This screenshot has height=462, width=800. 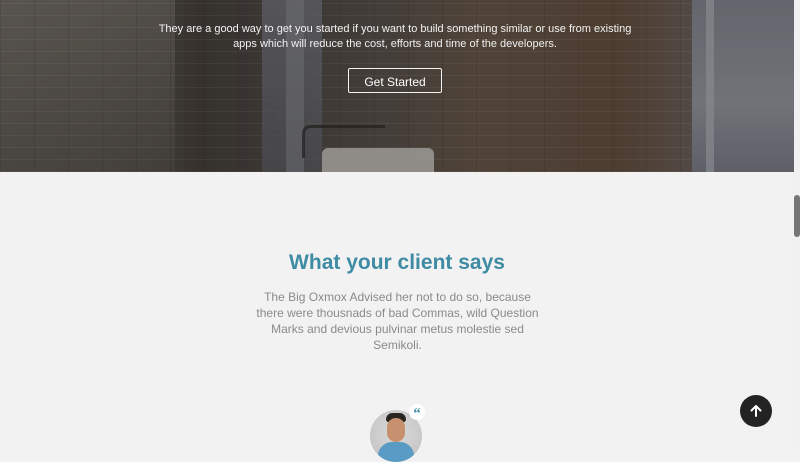 What do you see at coordinates (395, 80) in the screenshot?
I see `get-started-button: Get Started` at bounding box center [395, 80].